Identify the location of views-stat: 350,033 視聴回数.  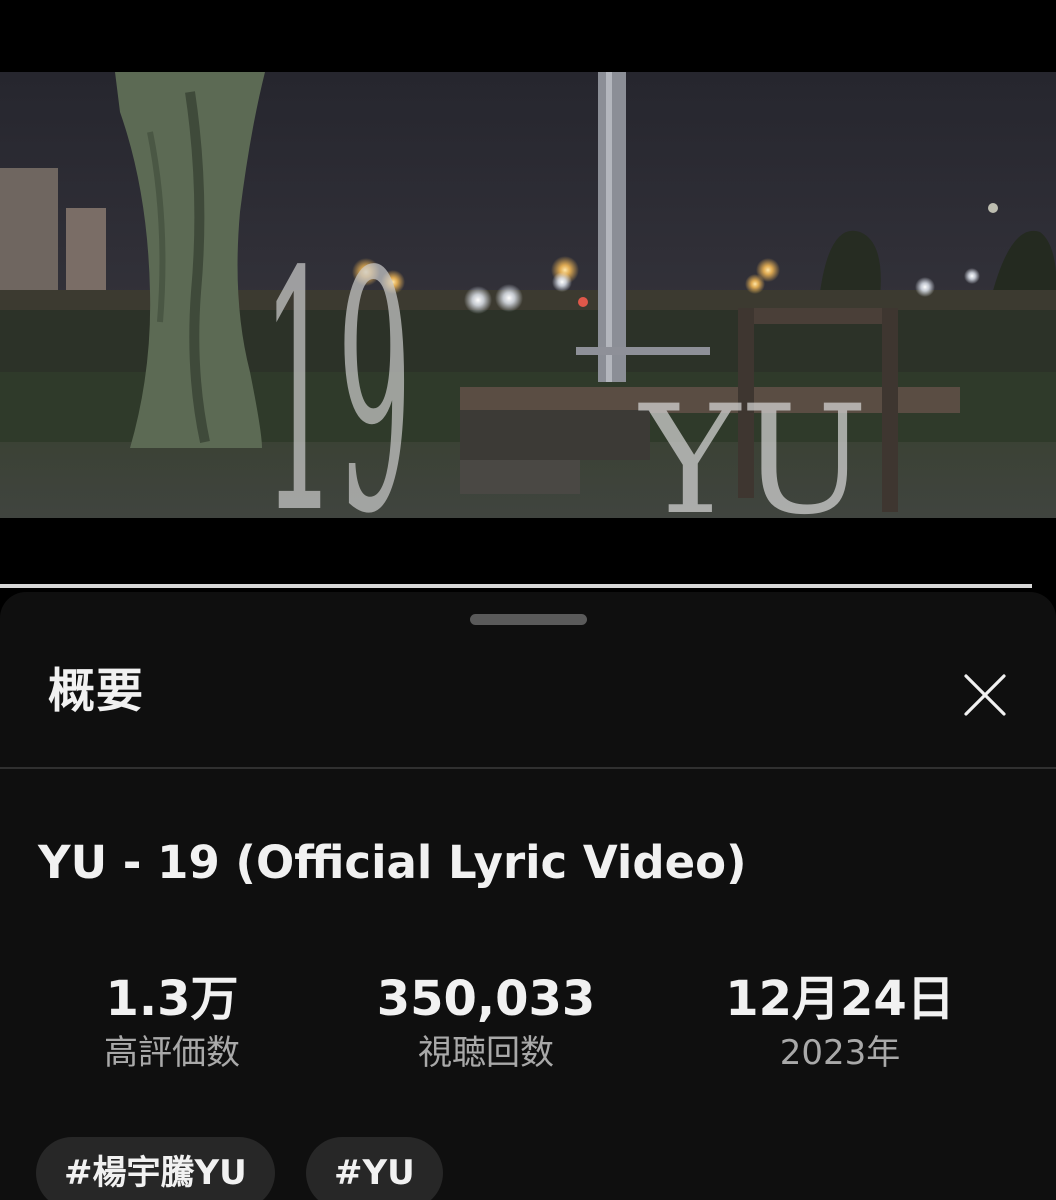
(486, 1023).